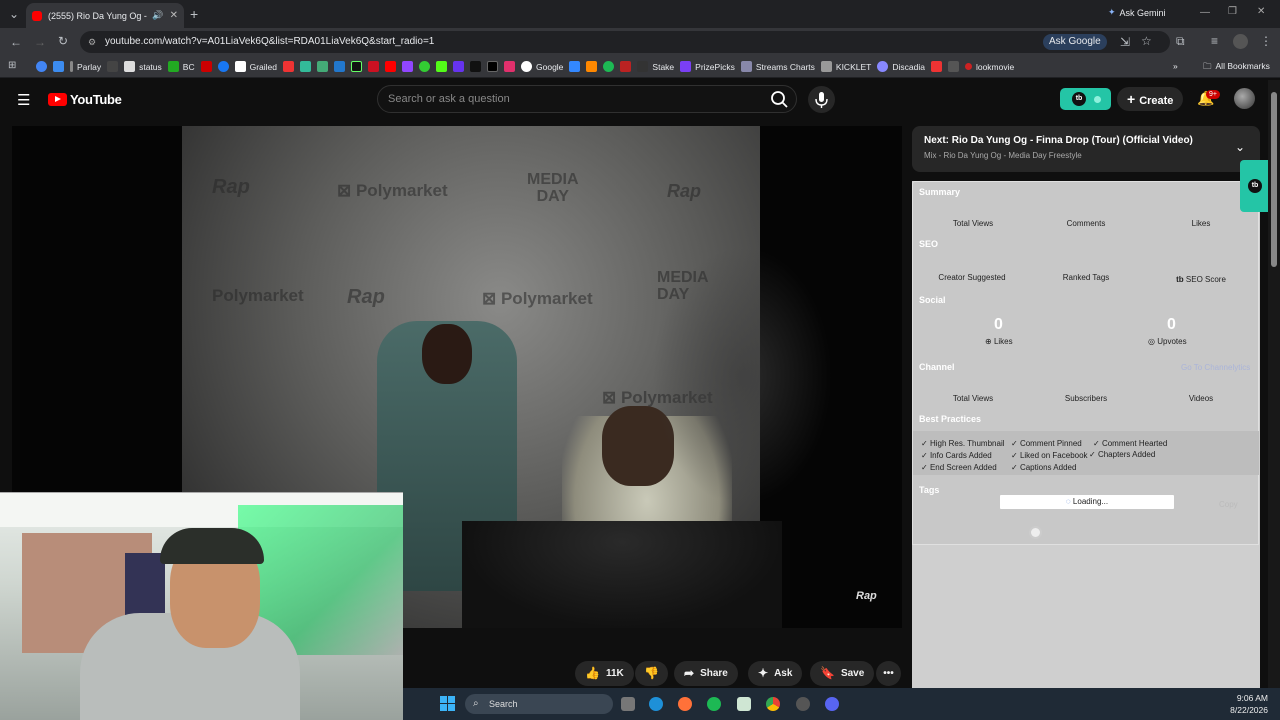  I want to click on share-button: ➦ Share, so click(706, 673).